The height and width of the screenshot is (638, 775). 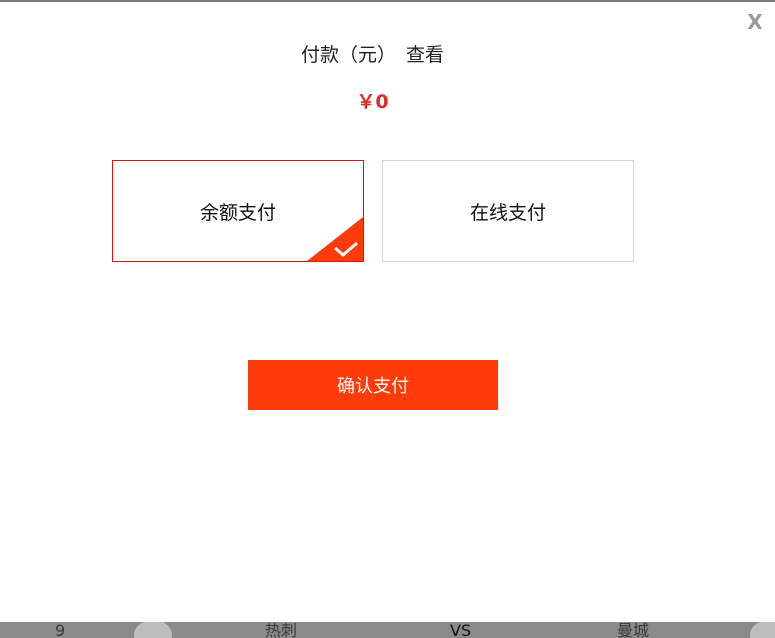 What do you see at coordinates (335, 239) in the screenshot?
I see `checkmark-icon` at bounding box center [335, 239].